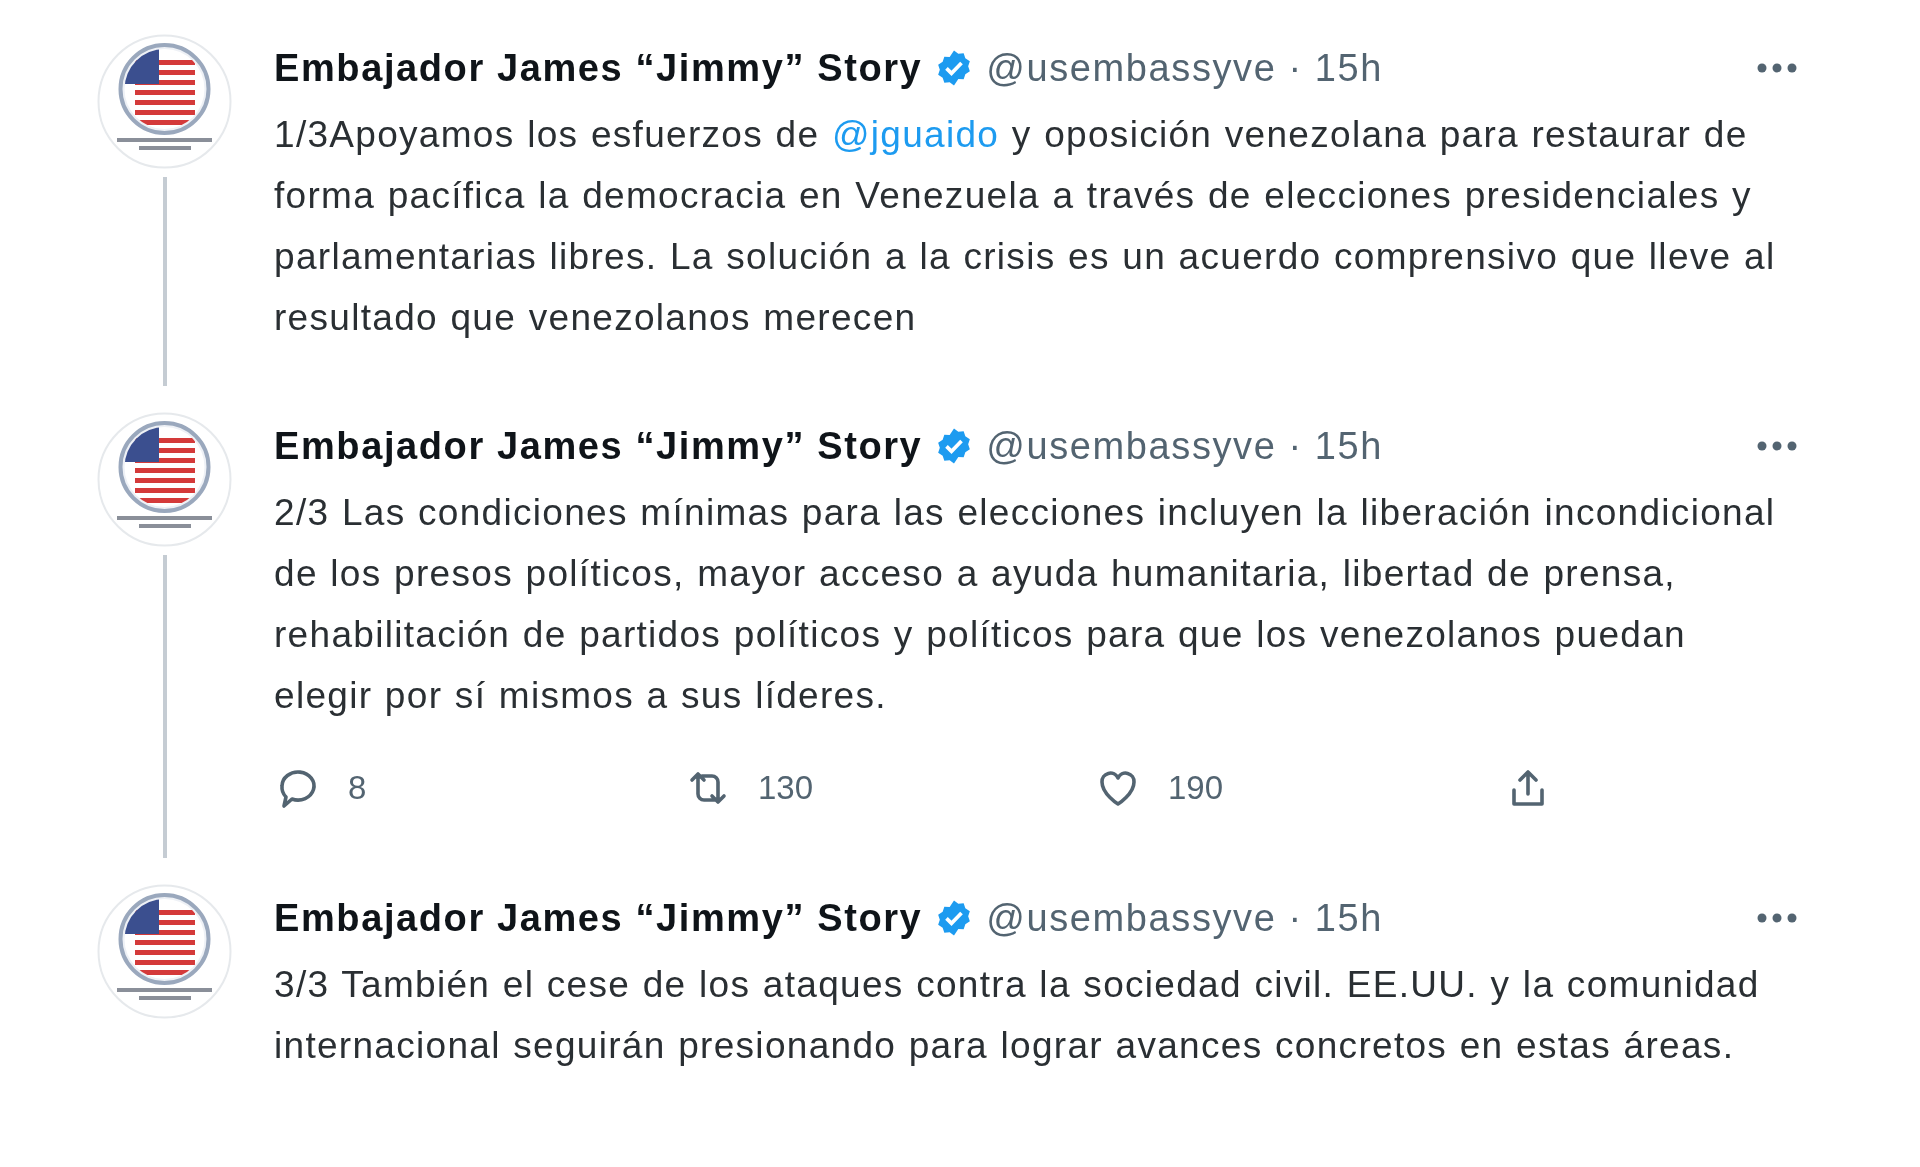 Image resolution: width=1920 pixels, height=1167 pixels. Describe the element at coordinates (479, 788) in the screenshot. I see `reply-button: 8` at that location.